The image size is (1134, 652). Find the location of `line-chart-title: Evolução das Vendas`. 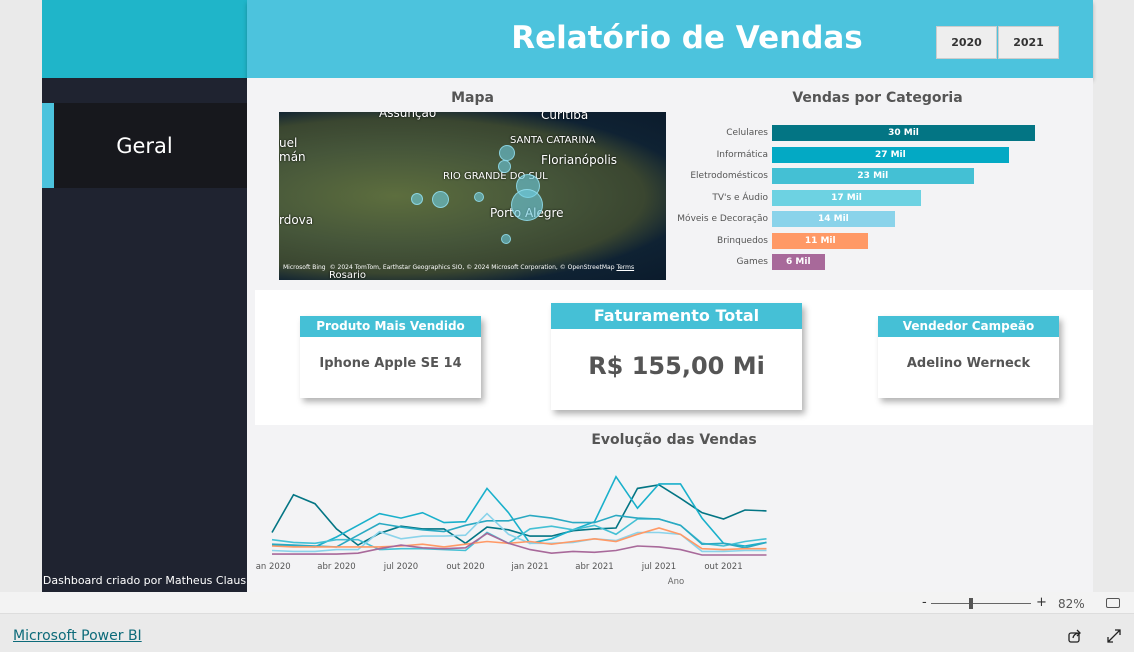

line-chart-title: Evolução das Vendas is located at coordinates (674, 440).